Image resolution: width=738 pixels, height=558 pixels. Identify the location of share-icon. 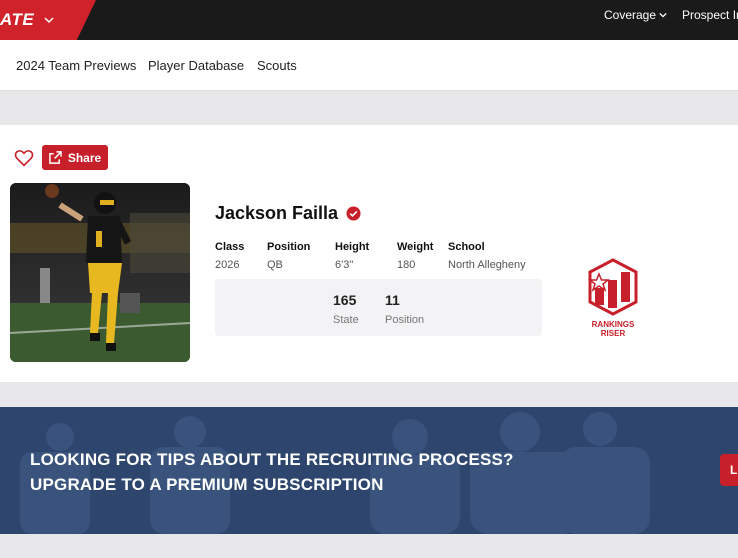
(55, 157).